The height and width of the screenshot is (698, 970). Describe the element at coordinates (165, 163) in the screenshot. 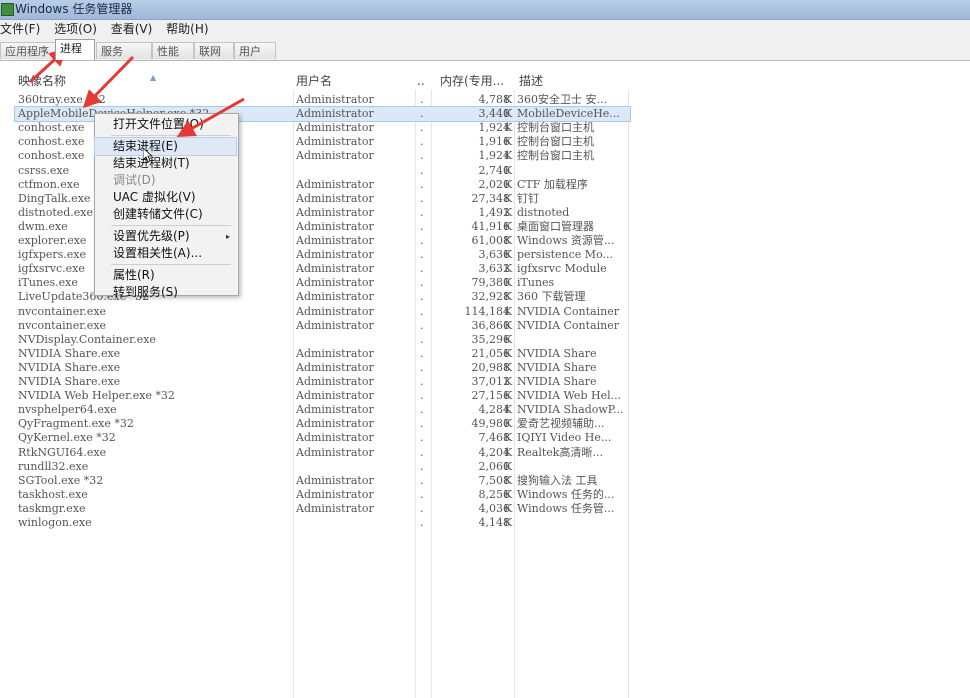

I see `context-menu-item: 结束进程树(T)` at that location.